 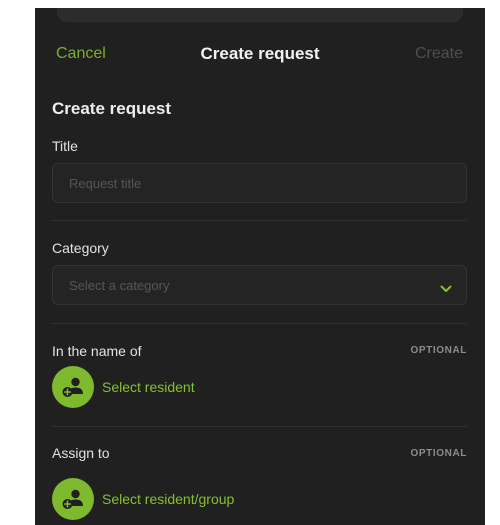 What do you see at coordinates (259, 285) in the screenshot?
I see `category-select: Select a category` at bounding box center [259, 285].